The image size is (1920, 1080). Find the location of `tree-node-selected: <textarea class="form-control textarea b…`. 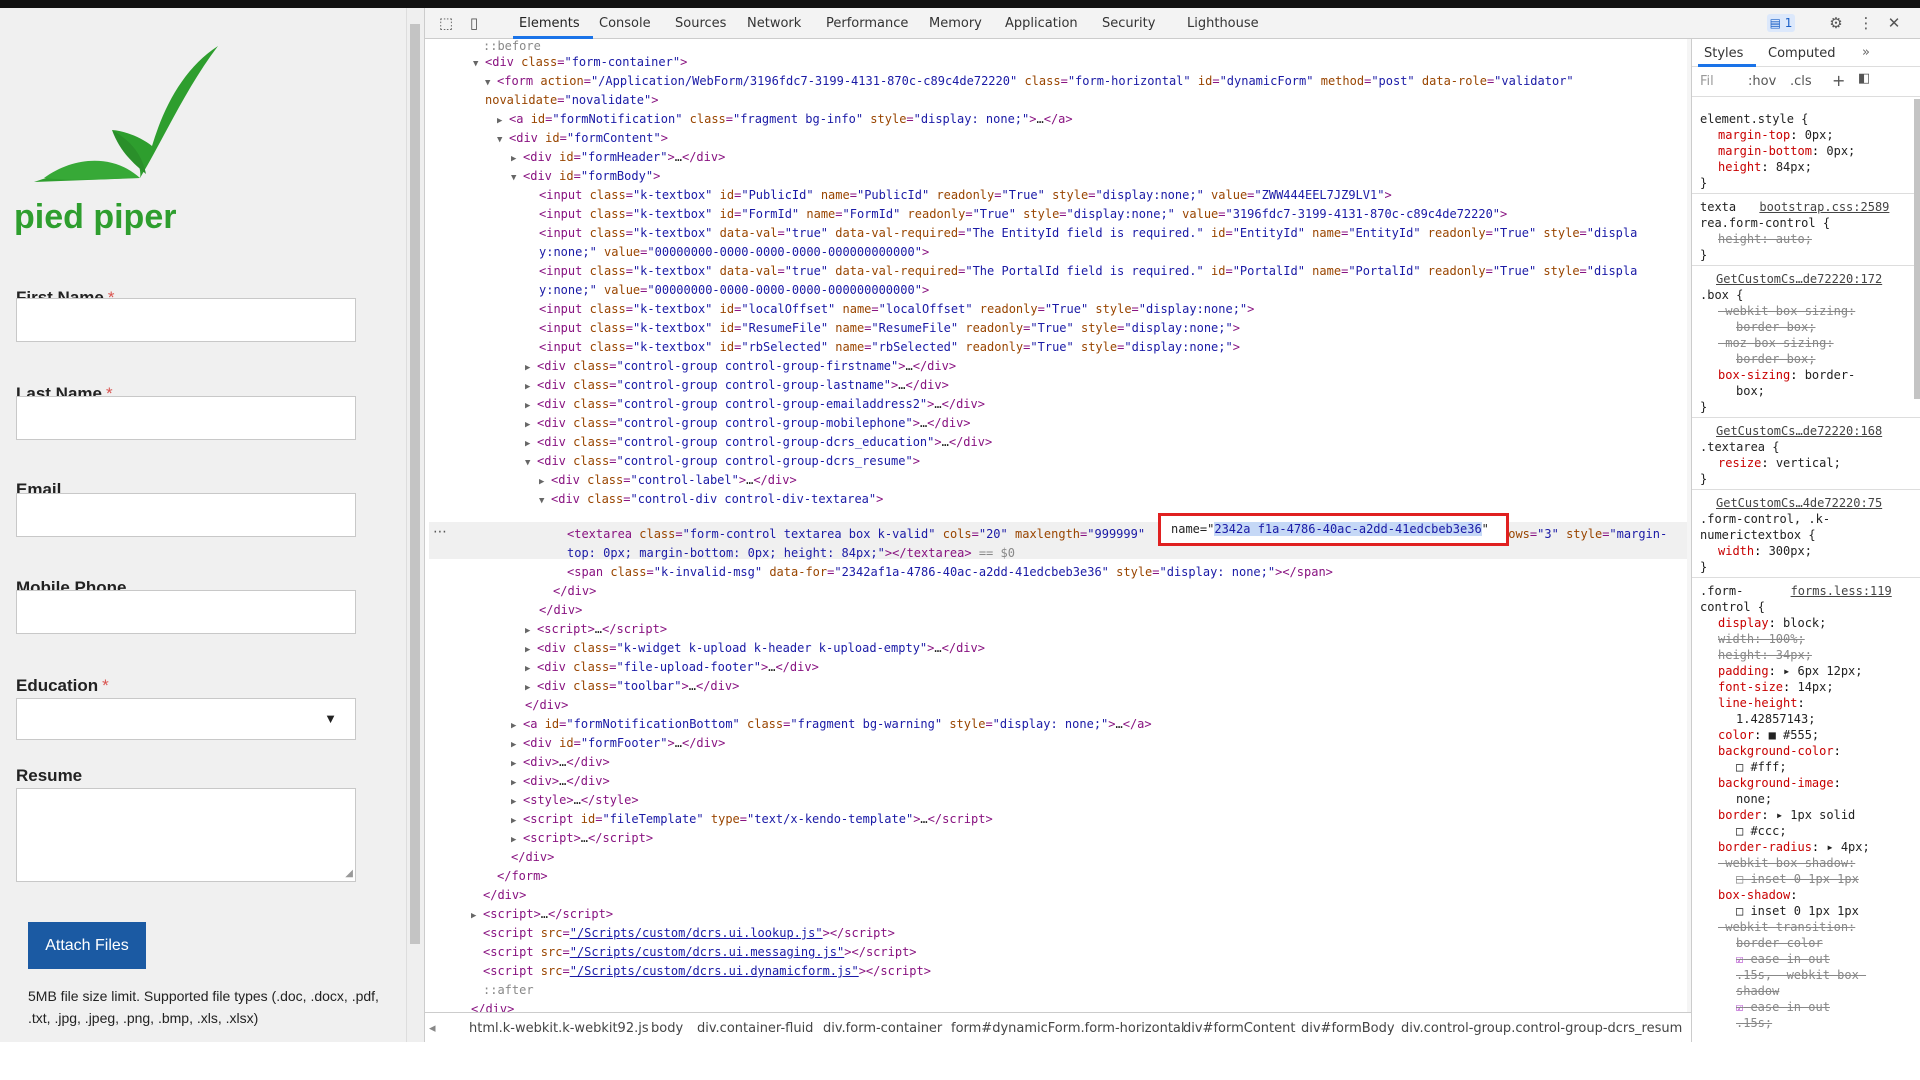

tree-node-selected: <textarea class="form-control textarea b… is located at coordinates (856, 534).